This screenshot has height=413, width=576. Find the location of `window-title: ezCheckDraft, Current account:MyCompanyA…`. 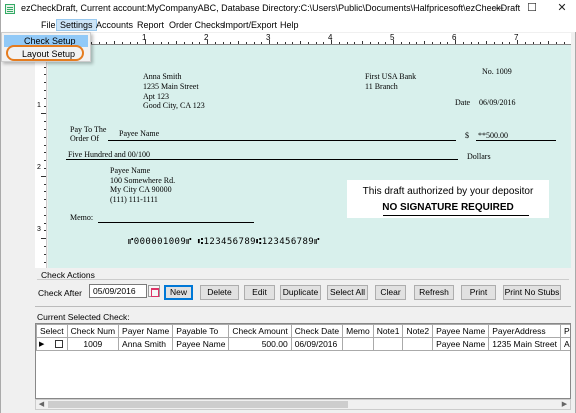

window-title: ezCheckDraft, Current account:MyCompanyA… is located at coordinates (271, 8).